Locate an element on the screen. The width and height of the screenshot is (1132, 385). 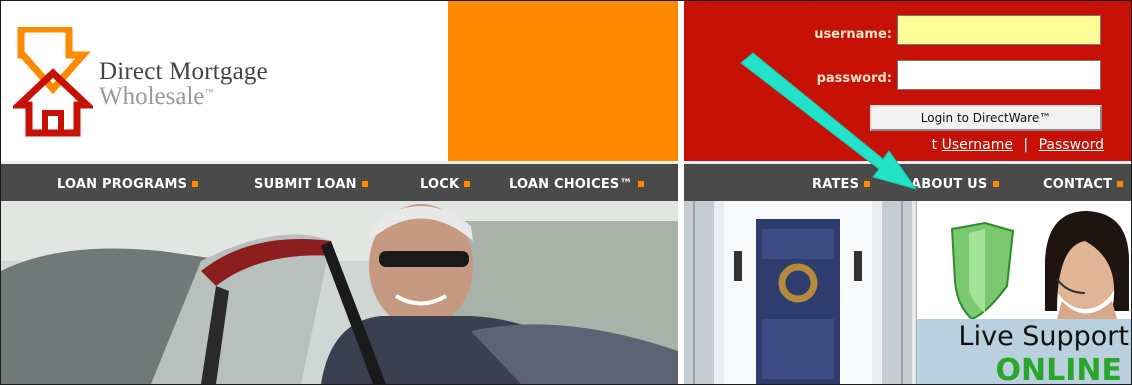
front-door-photo is located at coordinates (798, 292).